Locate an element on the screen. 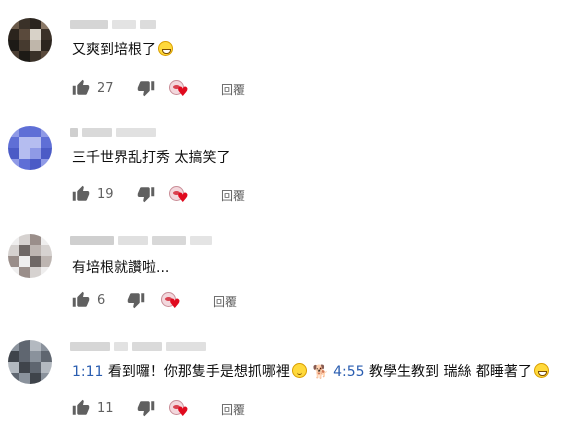 This screenshot has width=580, height=434. dog-emoji-icon: 🐕 is located at coordinates (321, 372).